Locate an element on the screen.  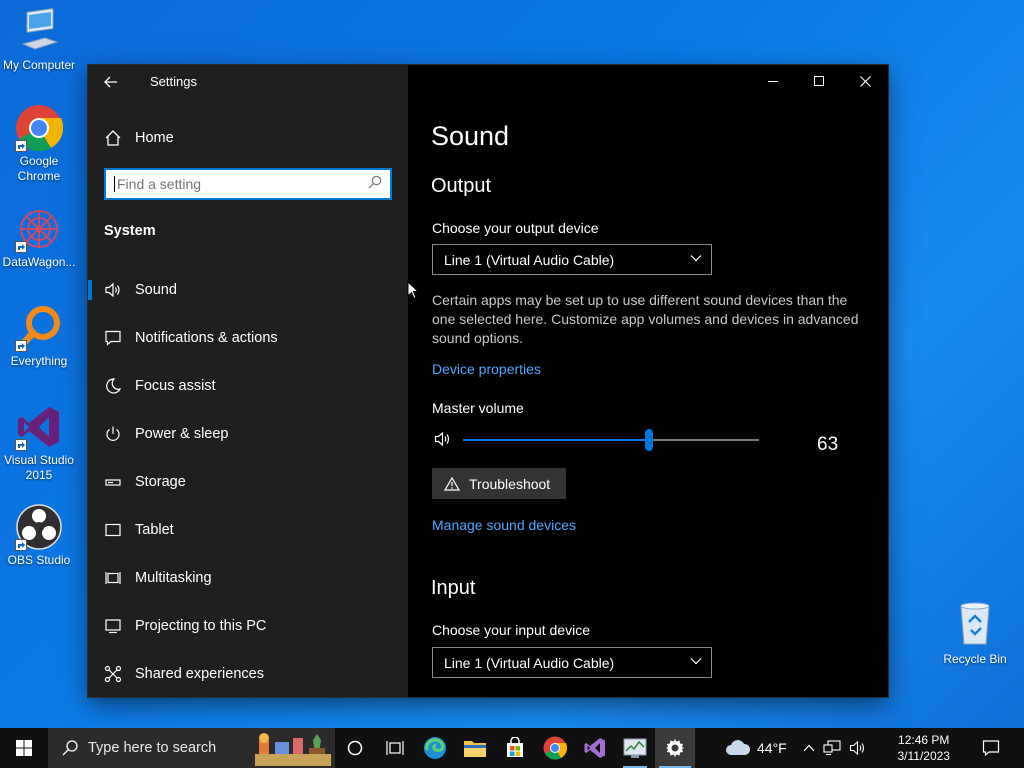
nav-item-label: Notifications & actions is located at coordinates (206, 338).